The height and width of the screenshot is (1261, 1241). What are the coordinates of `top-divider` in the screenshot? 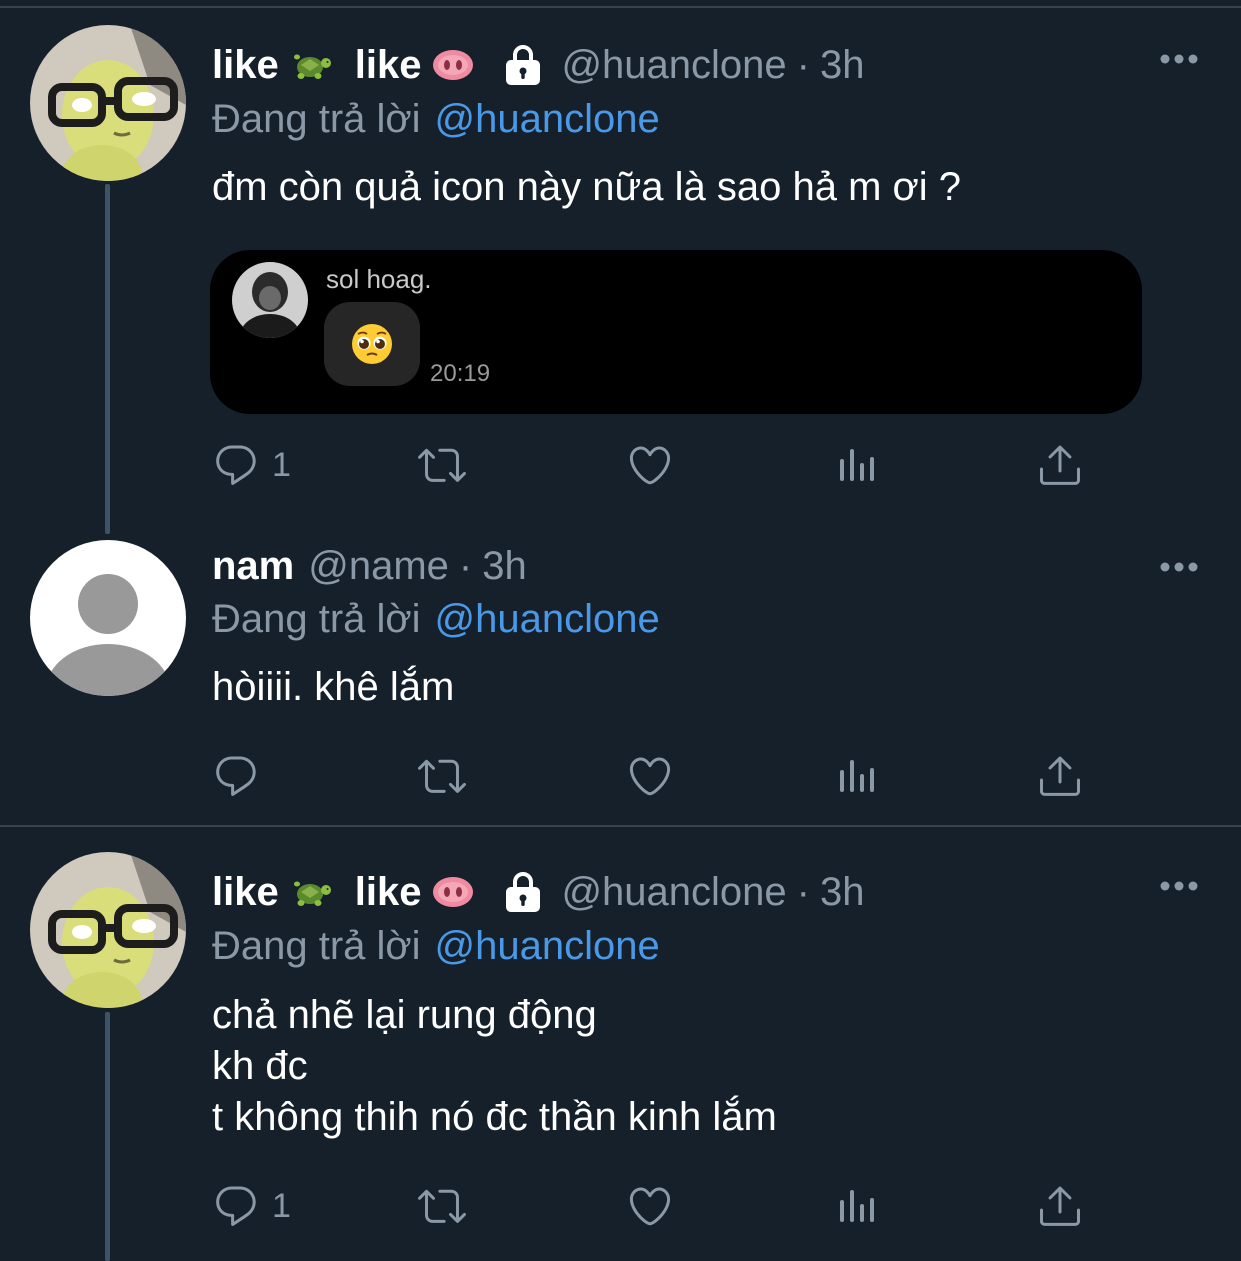 It's located at (620, 7).